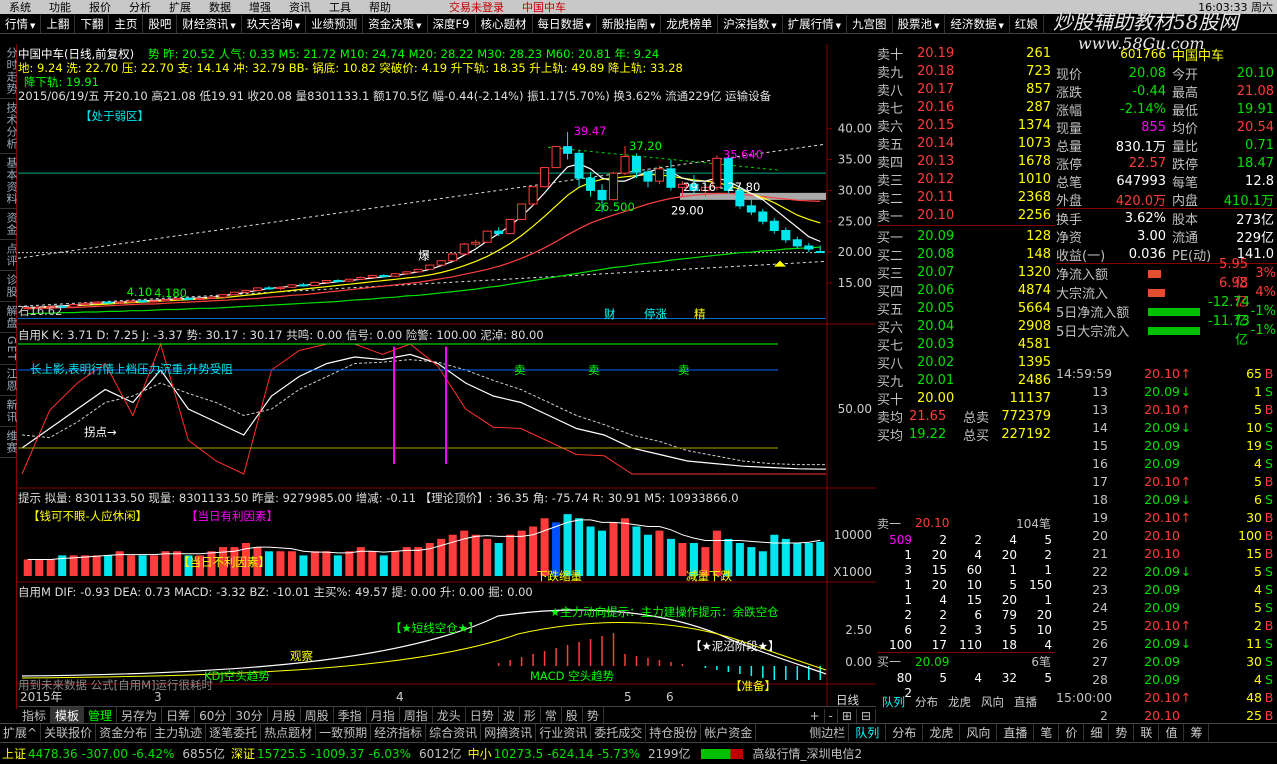  I want to click on right-tab: 直播, so click(1025, 702).